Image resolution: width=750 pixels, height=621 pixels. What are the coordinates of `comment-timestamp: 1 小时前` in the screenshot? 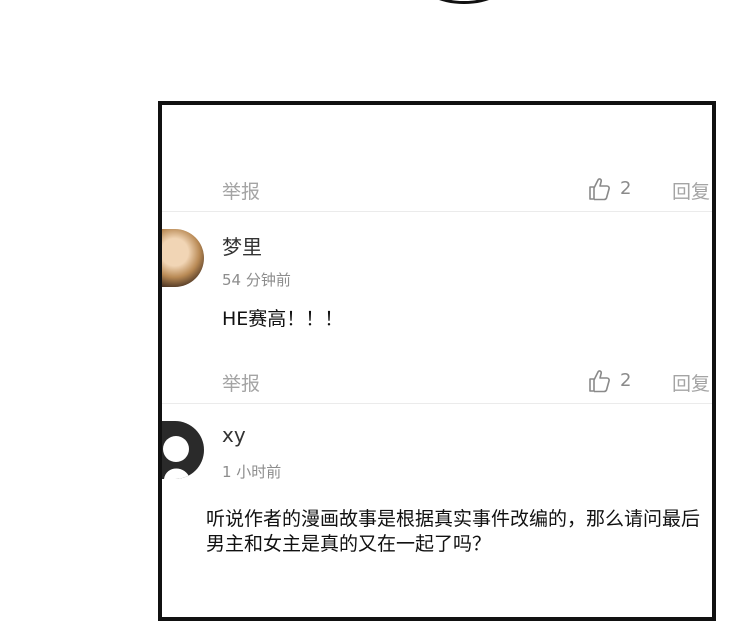 It's located at (252, 472).